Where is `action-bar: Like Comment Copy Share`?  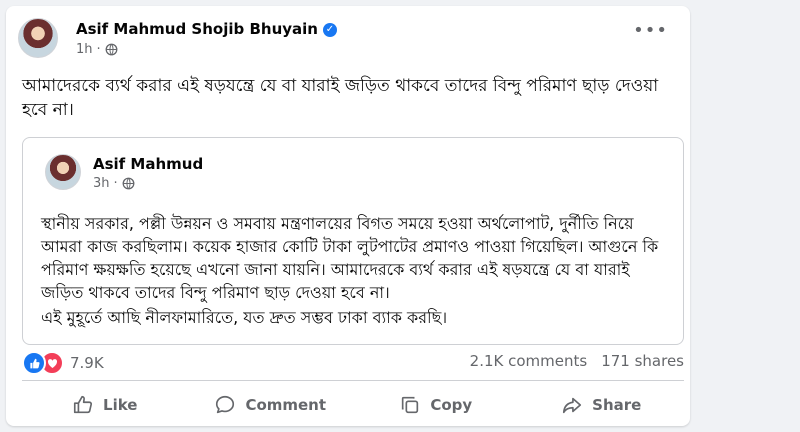
action-bar: Like Comment Copy Share is located at coordinates (353, 405).